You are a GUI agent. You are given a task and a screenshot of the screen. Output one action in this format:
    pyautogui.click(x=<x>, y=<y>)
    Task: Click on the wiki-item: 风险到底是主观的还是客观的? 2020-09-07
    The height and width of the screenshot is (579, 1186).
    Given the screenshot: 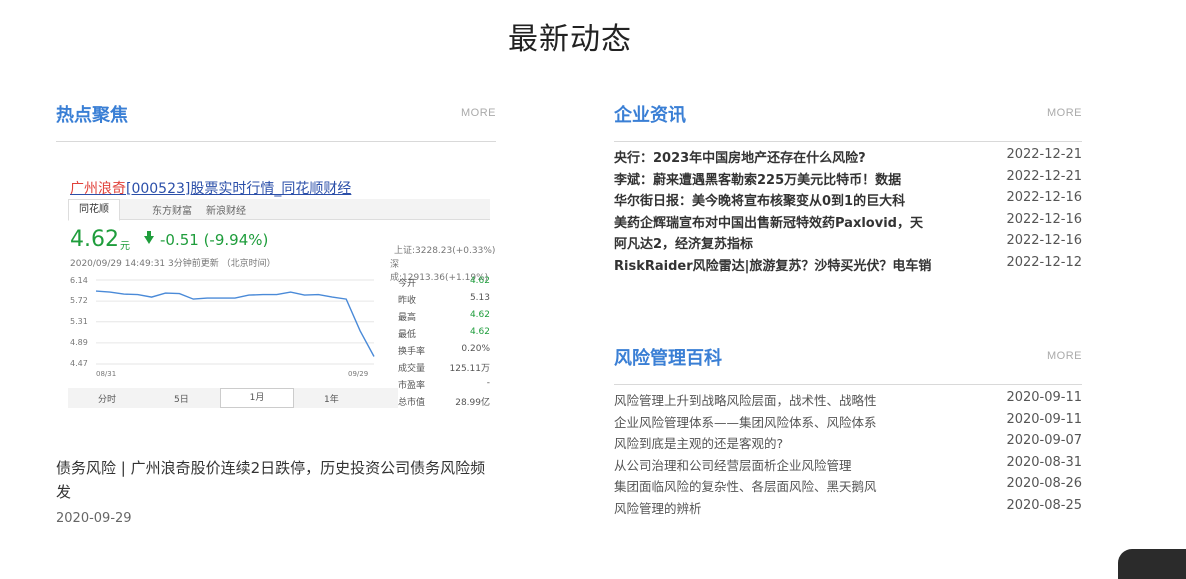 What is the action you would take?
    pyautogui.click(x=848, y=444)
    